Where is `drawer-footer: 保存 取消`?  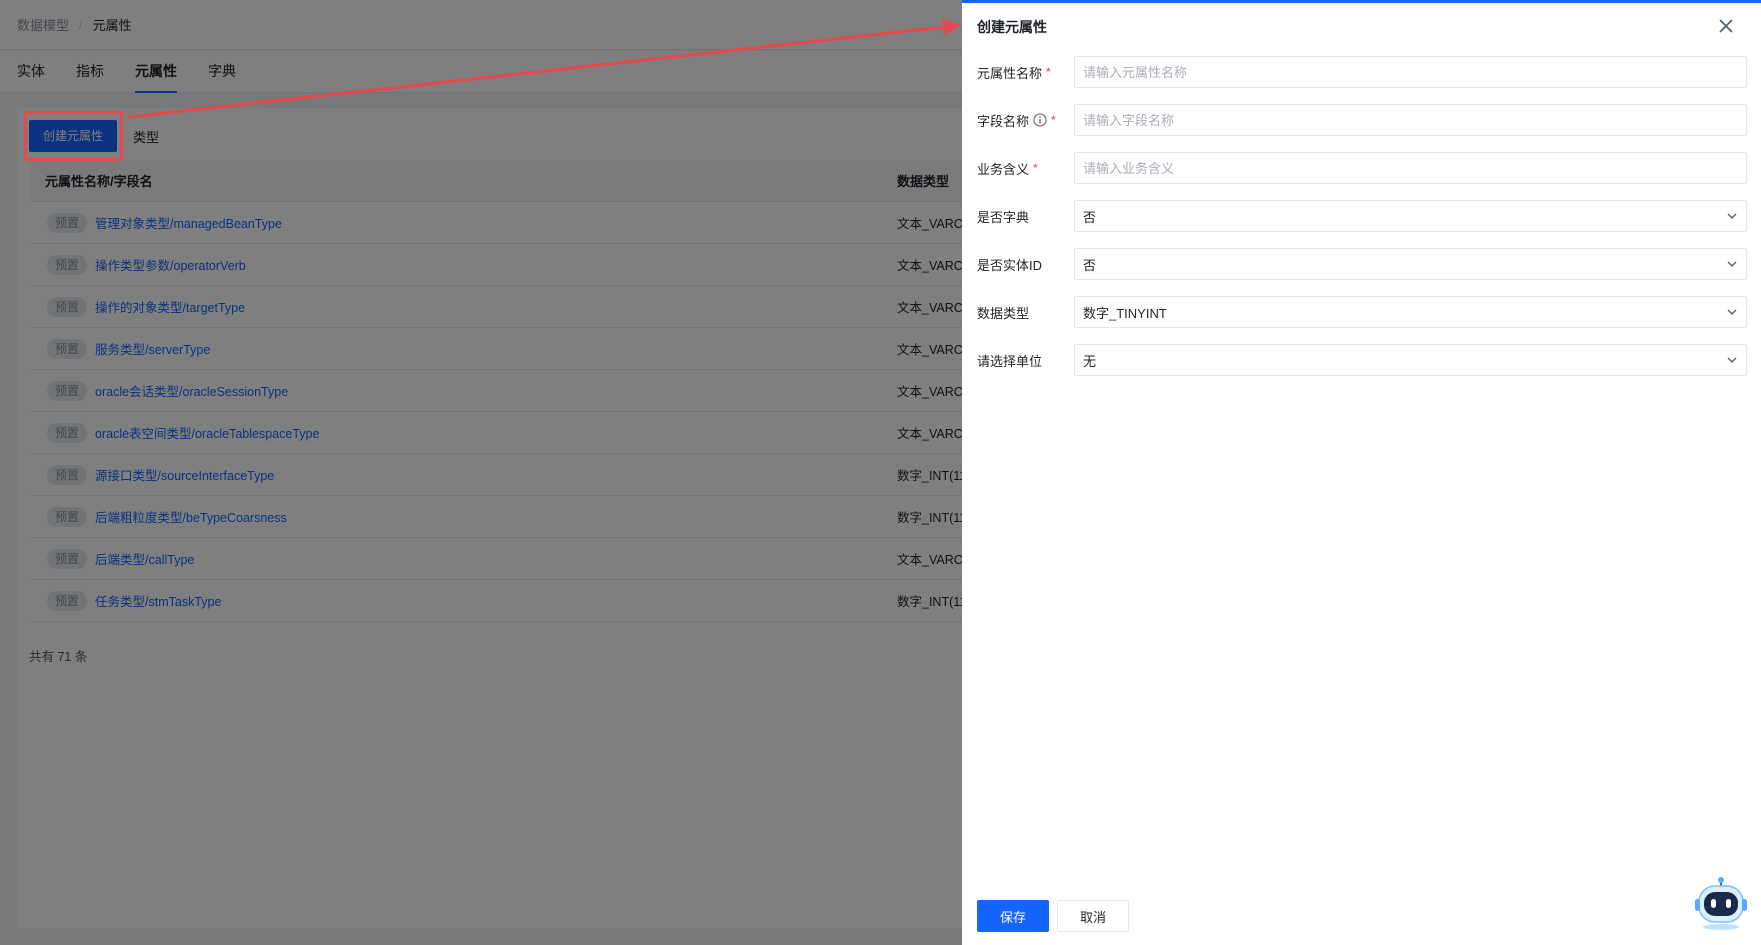
drawer-footer: 保存 取消 is located at coordinates (1053, 916).